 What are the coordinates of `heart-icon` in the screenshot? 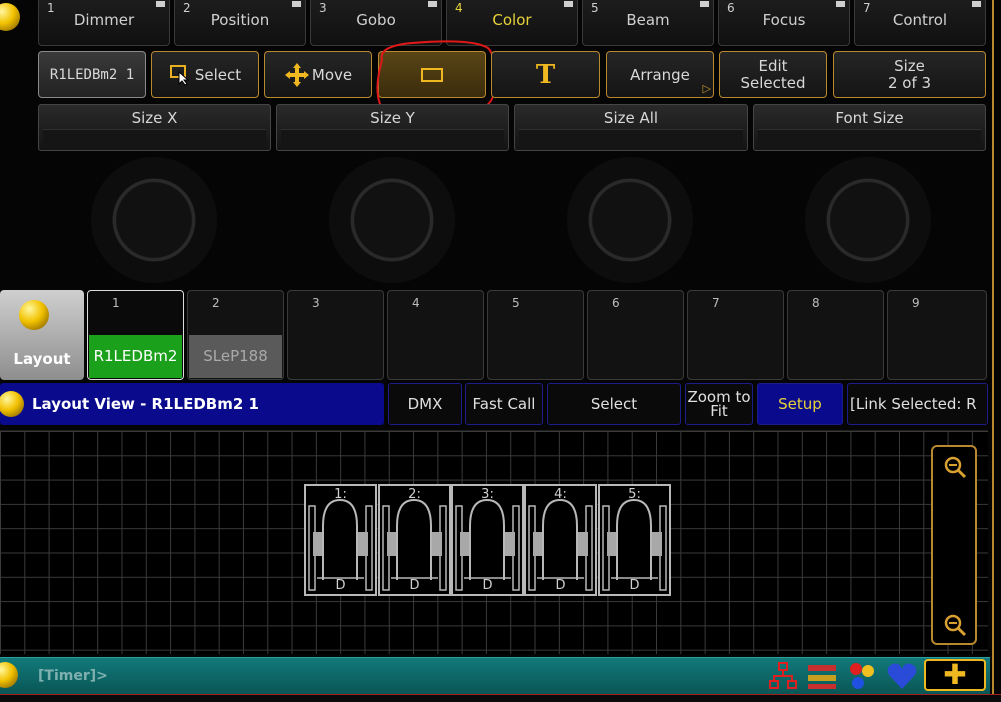 It's located at (902, 676).